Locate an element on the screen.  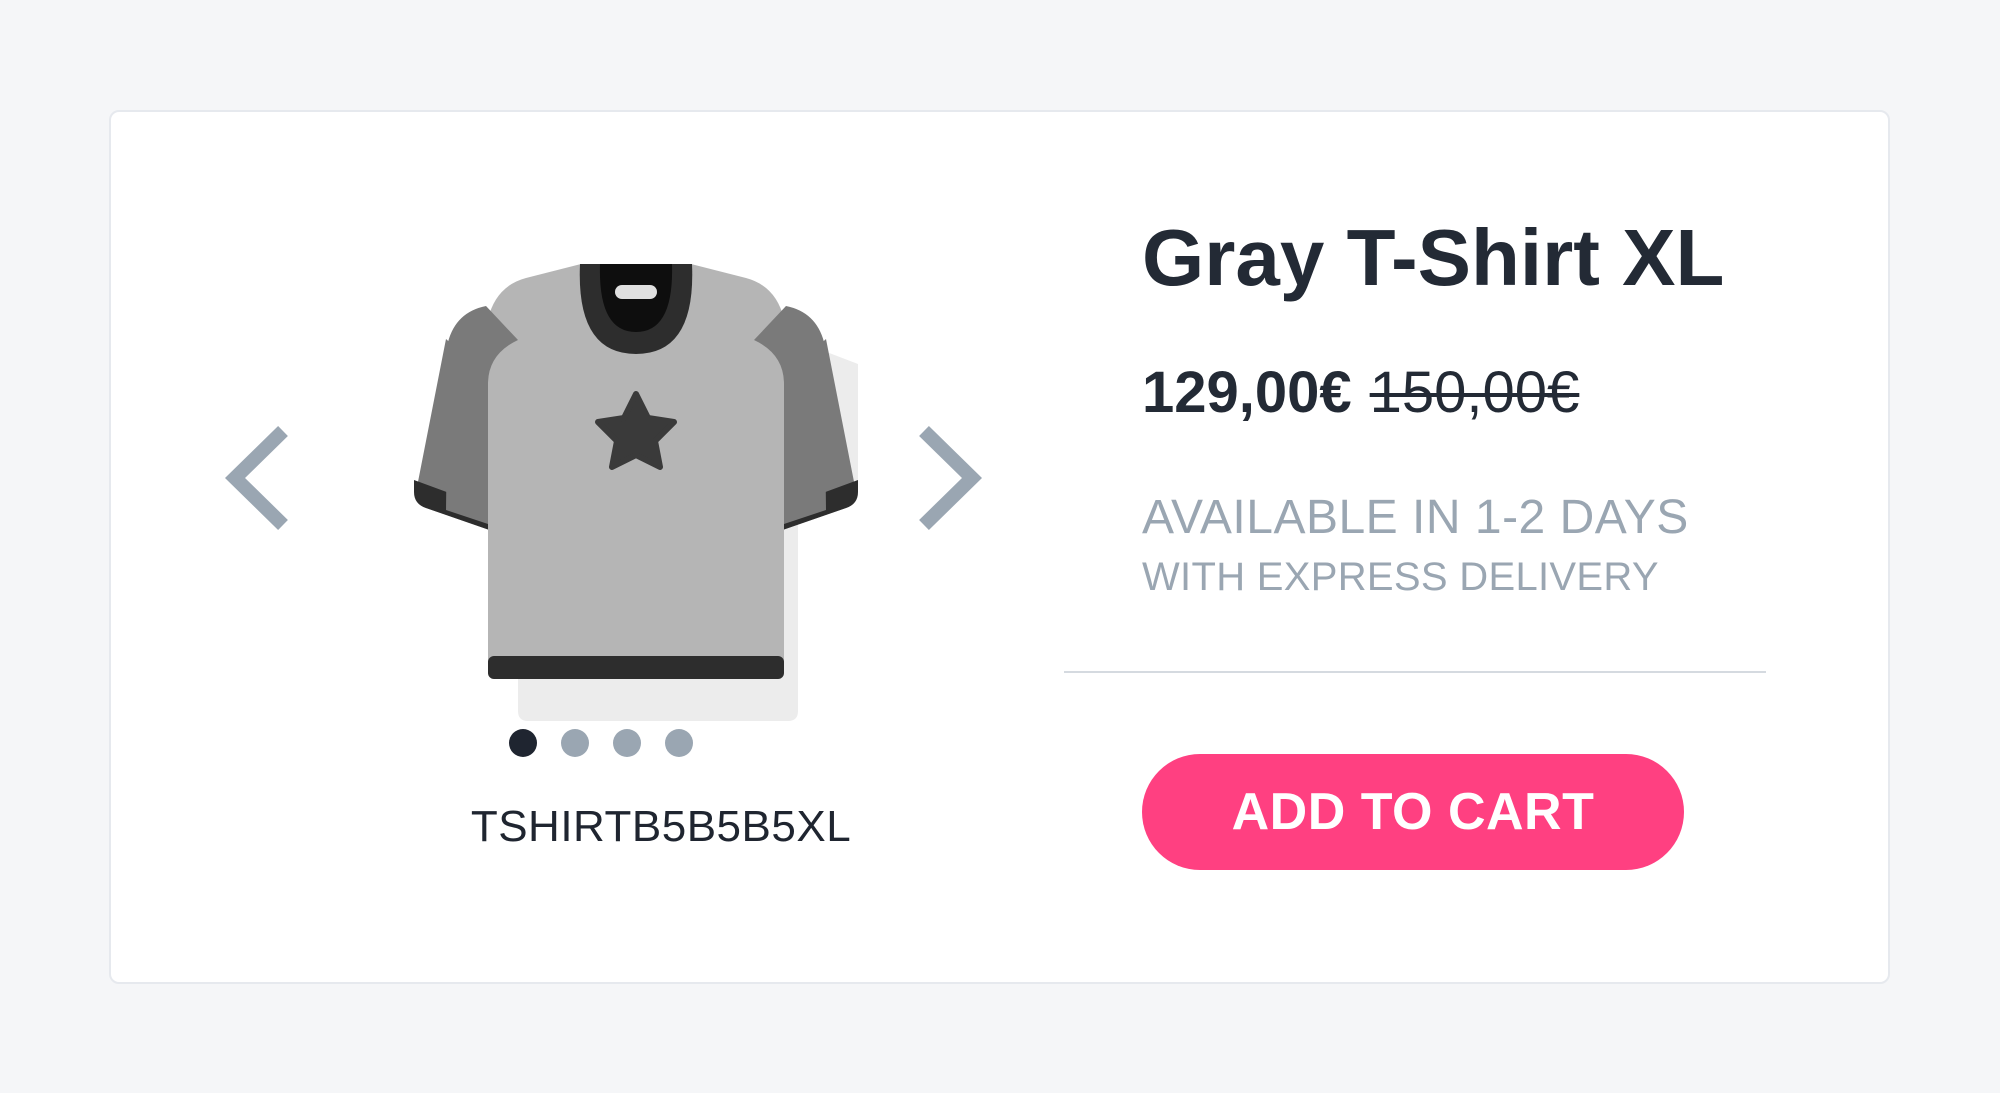
t-shirt-star-icon is located at coordinates (636, 492).